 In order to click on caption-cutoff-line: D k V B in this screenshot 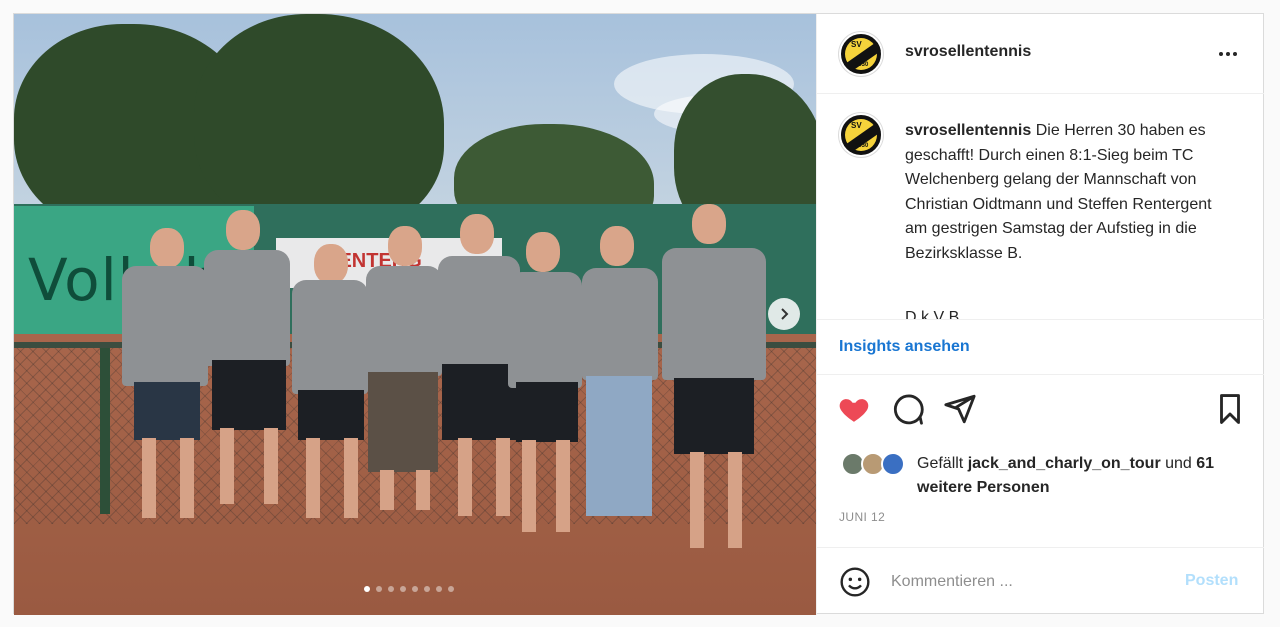, I will do `click(932, 314)`.